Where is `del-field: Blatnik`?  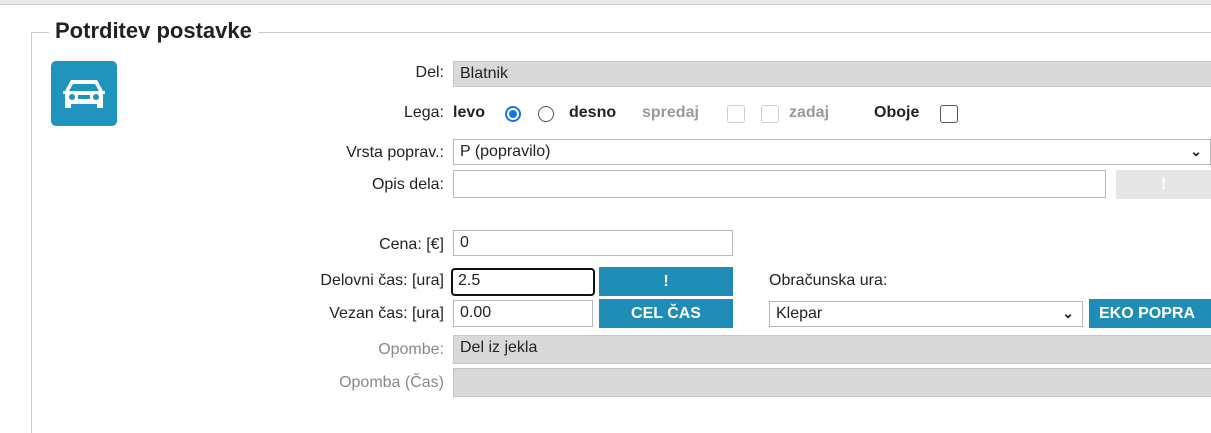
del-field: Blatnik is located at coordinates (832, 74).